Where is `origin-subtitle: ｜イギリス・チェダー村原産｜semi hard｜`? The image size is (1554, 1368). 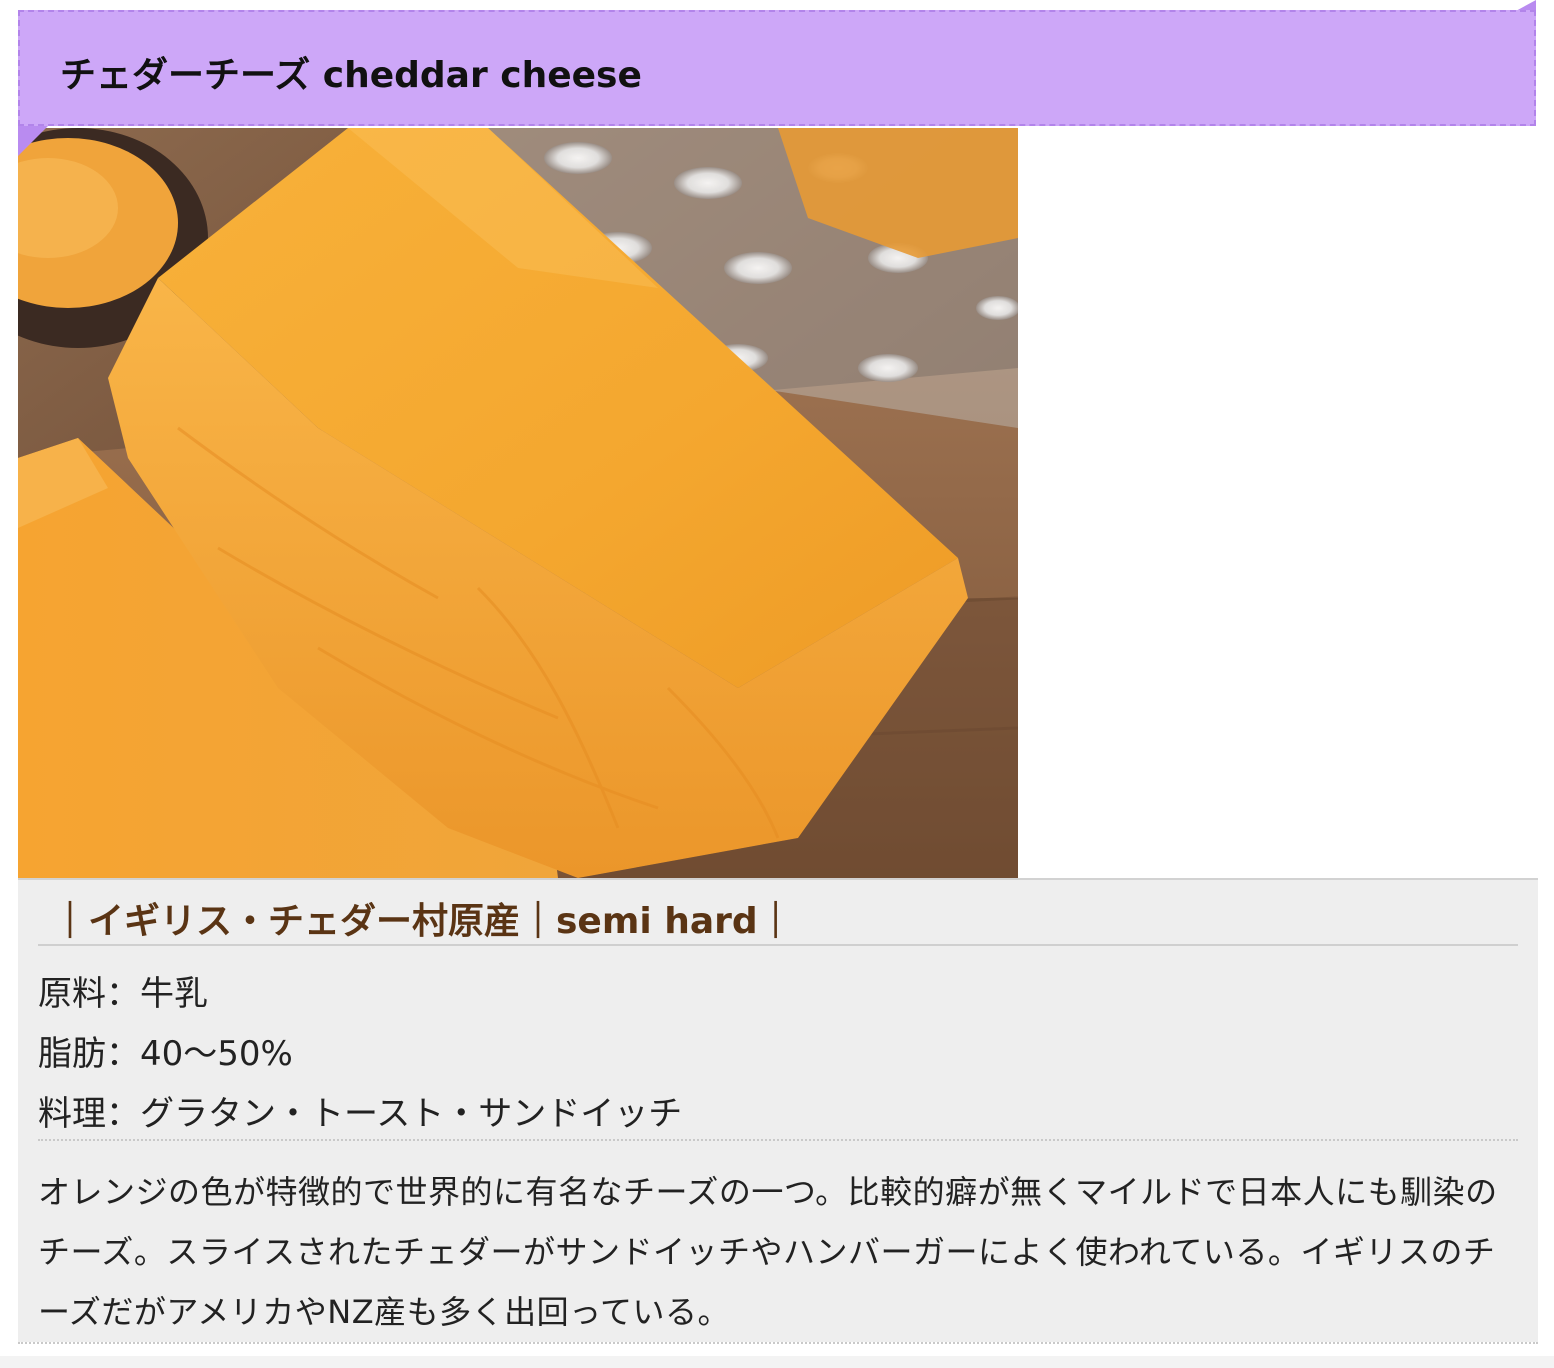 origin-subtitle: ｜イギリス・チェダー村原産｜semi hard｜ is located at coordinates (423, 921).